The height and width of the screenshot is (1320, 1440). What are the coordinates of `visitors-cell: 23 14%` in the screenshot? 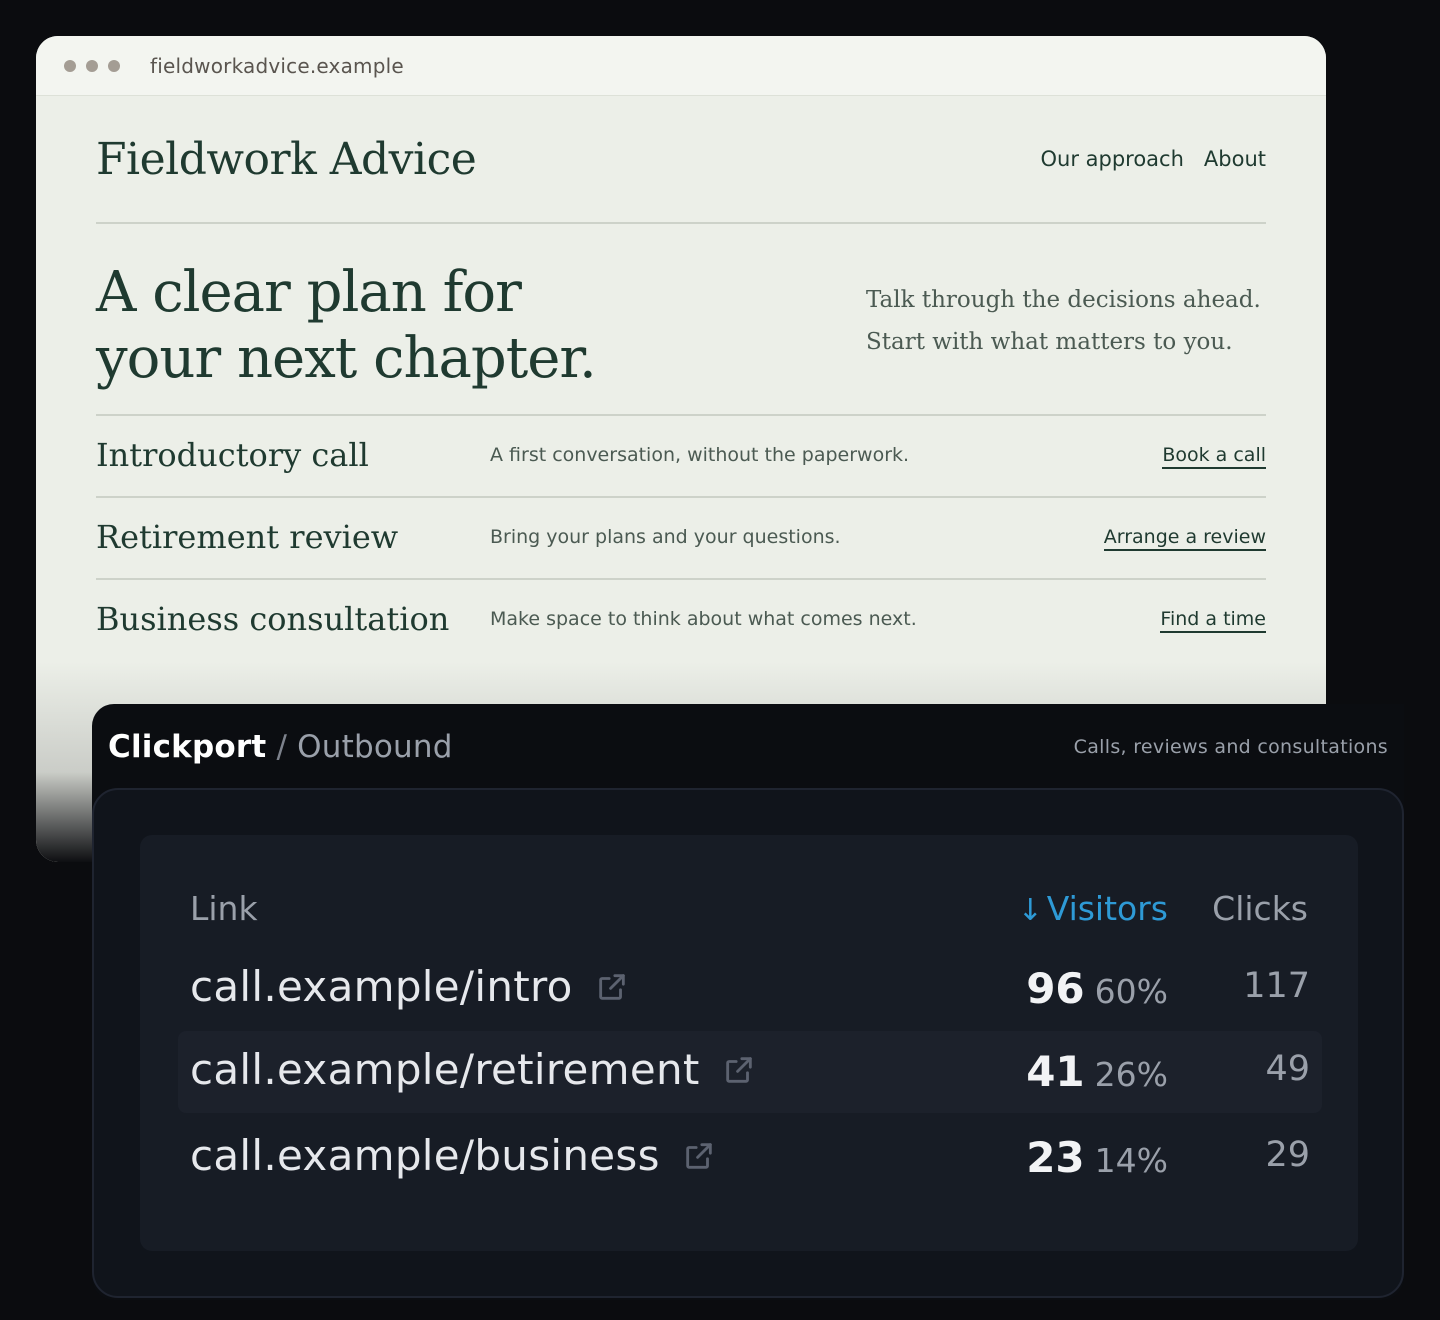 It's located at (1097, 1157).